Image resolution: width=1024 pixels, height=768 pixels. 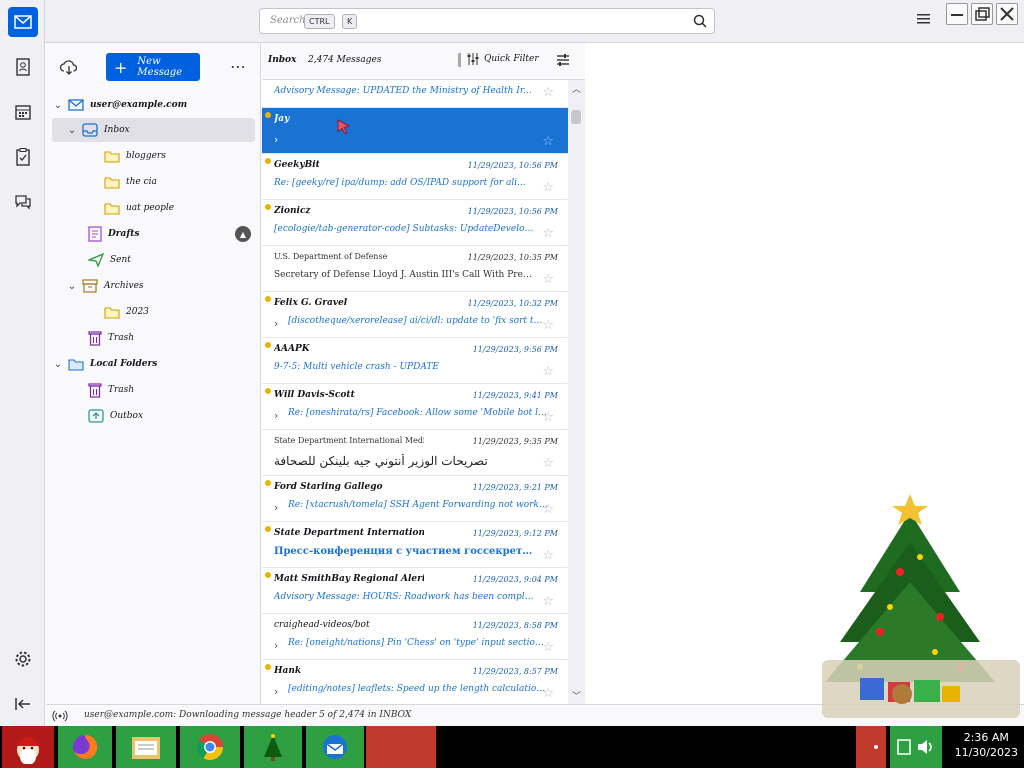 What do you see at coordinates (153, 286) in the screenshot?
I see `folder-archives: ⌄ Archives` at bounding box center [153, 286].